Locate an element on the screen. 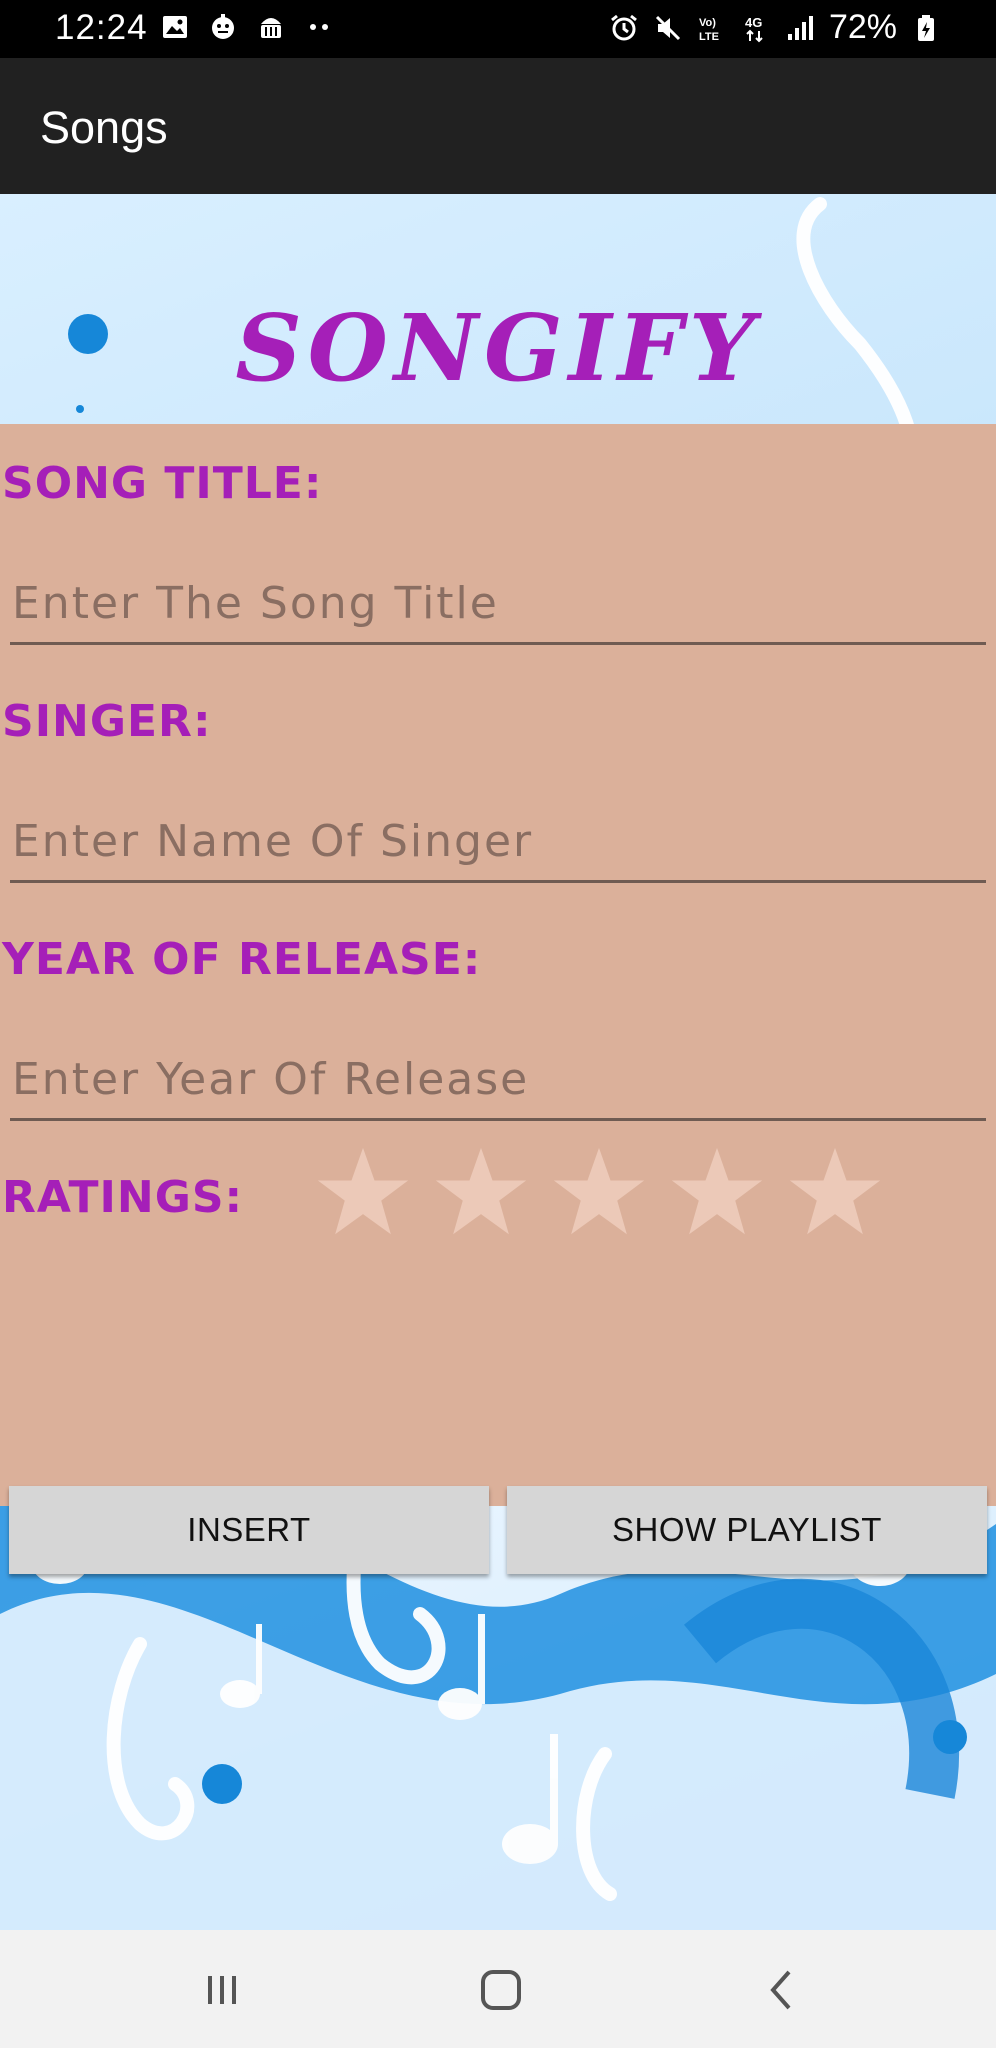 The image size is (996, 2048). svg-text: 4G is located at coordinates (753, 22).